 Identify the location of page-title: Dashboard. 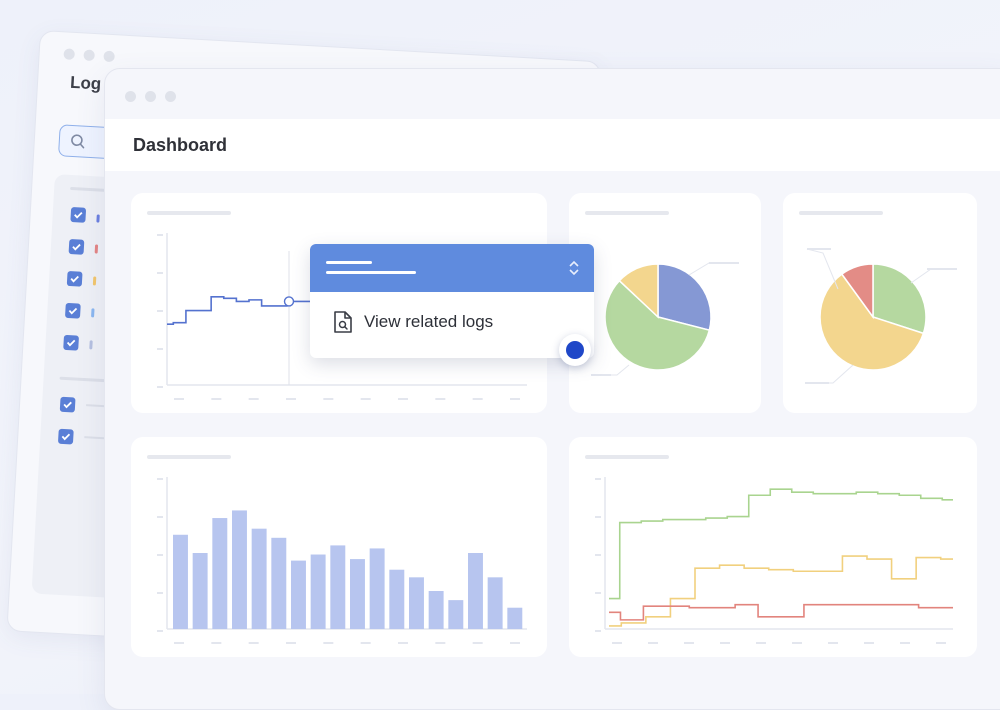
(180, 145).